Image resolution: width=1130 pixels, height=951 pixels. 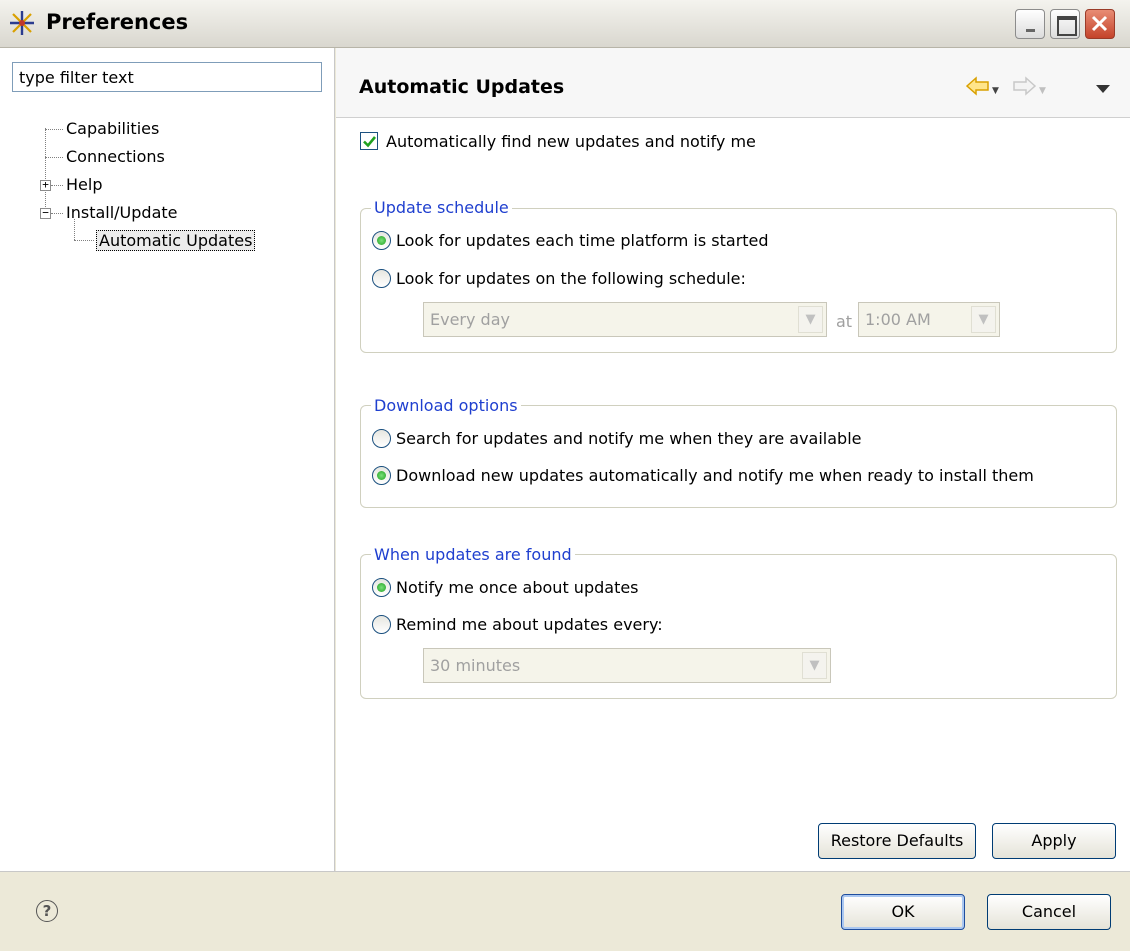 I want to click on collapse-install-update-toggle: −, so click(x=45, y=213).